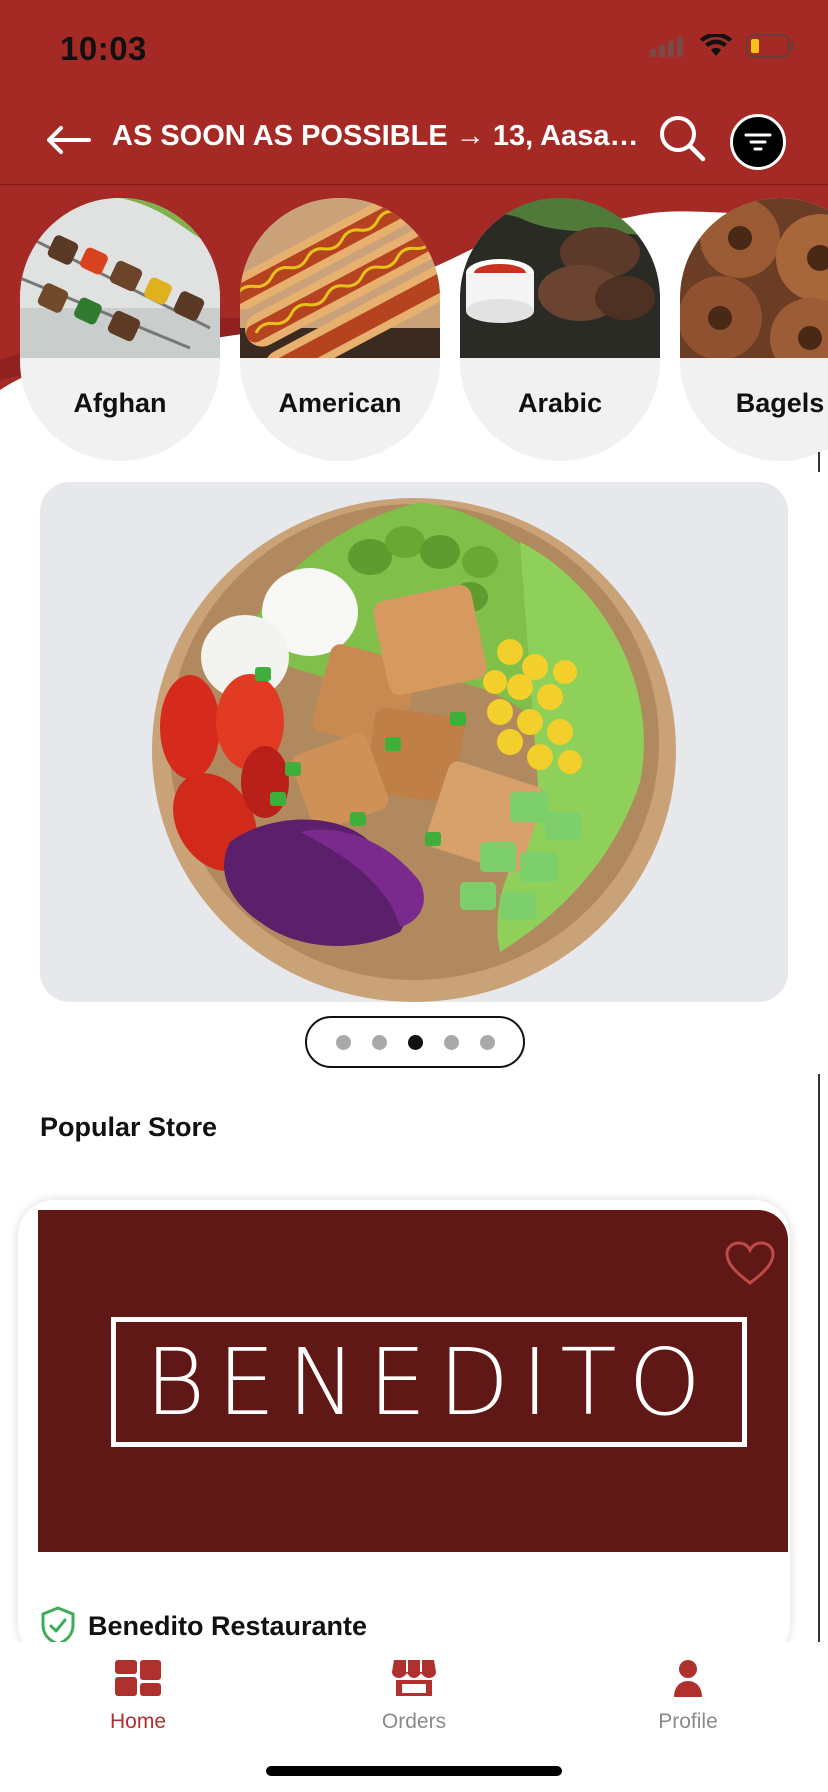  I want to click on user-icon, so click(688, 1678).